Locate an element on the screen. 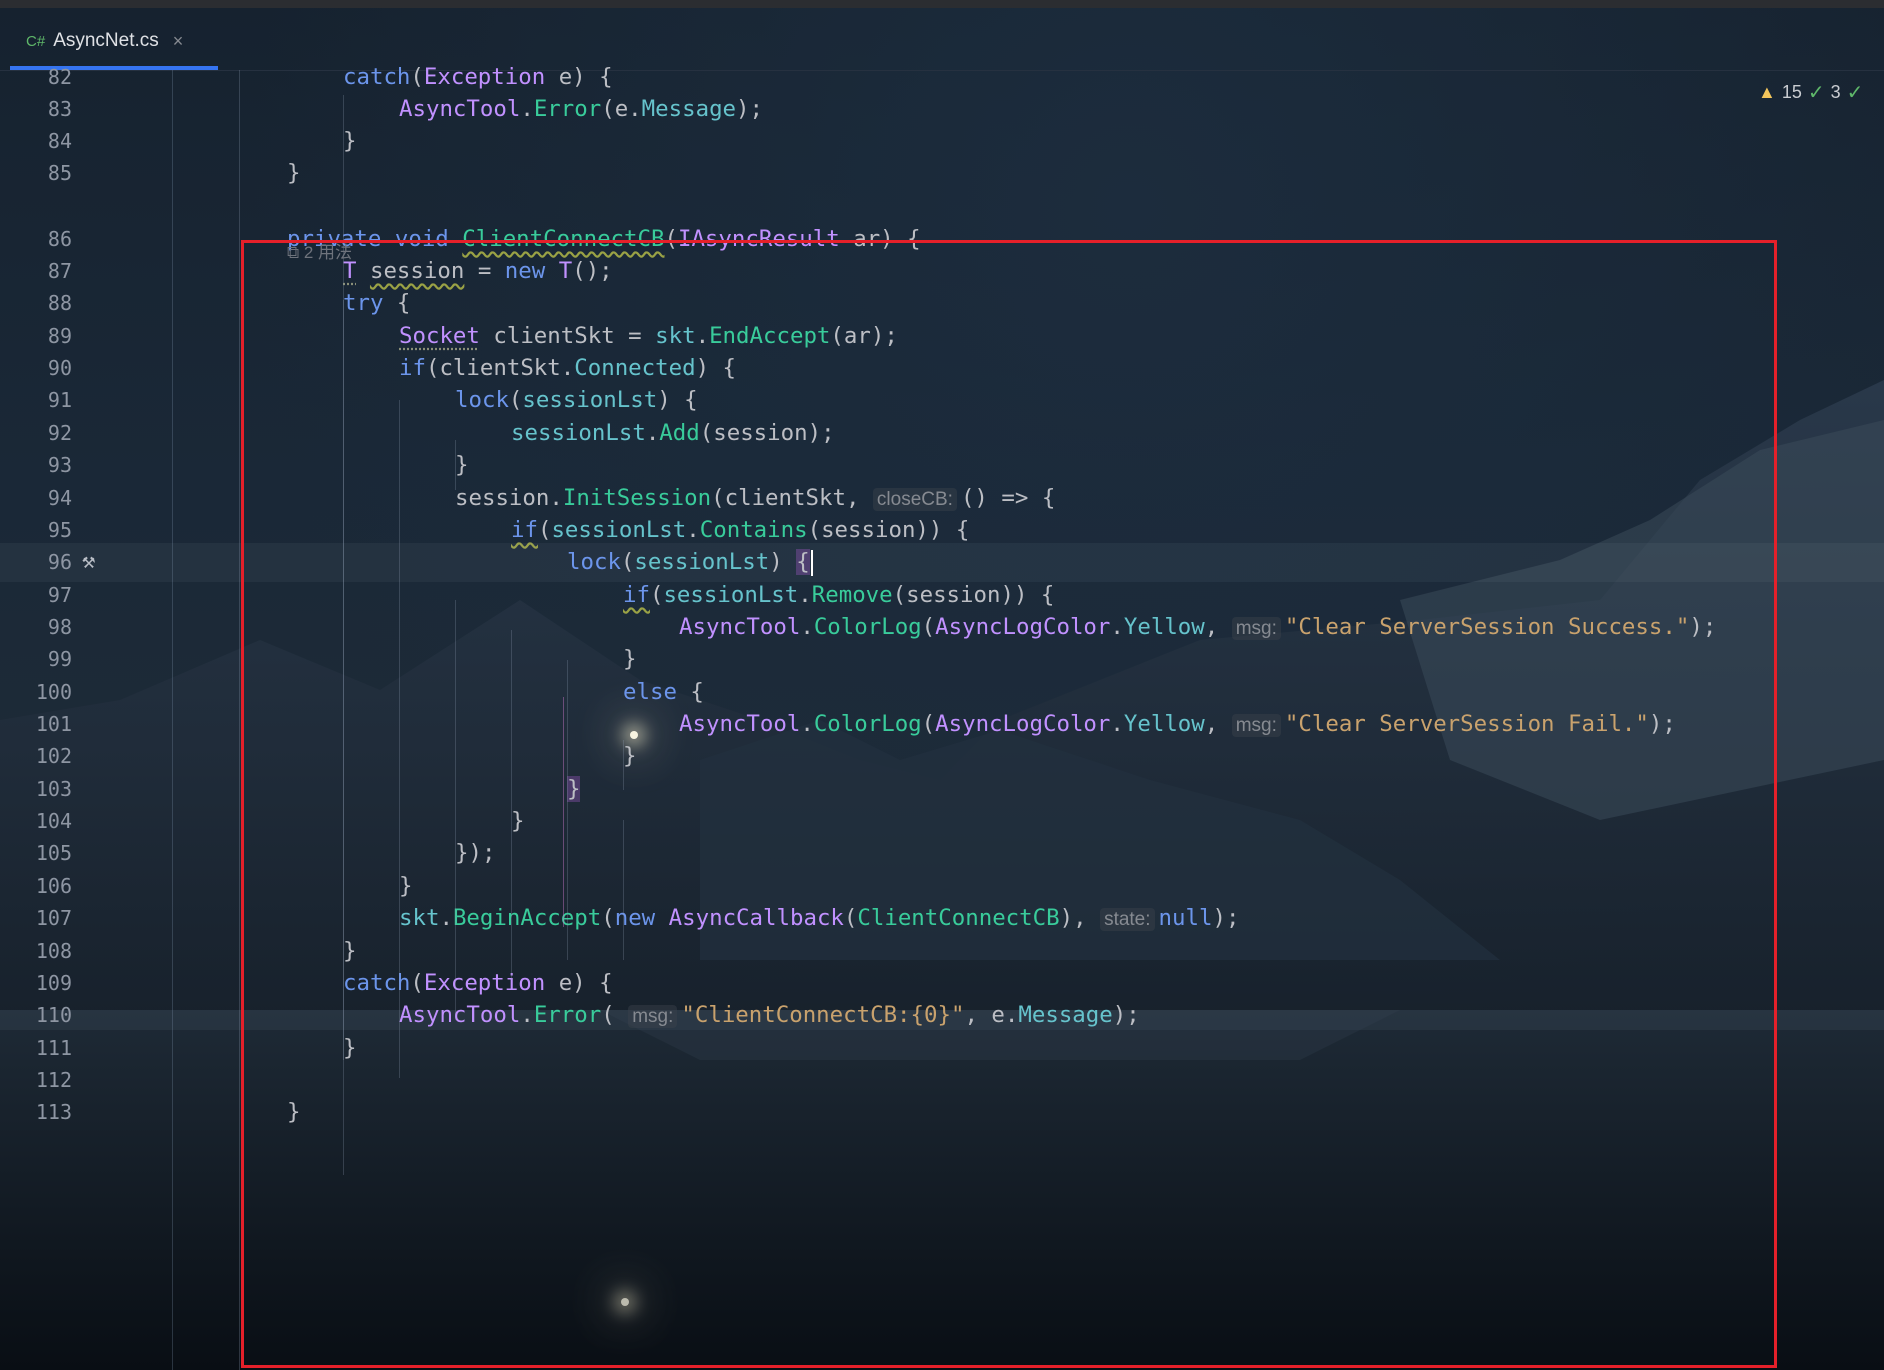  tab-title: AsyncNet.cs is located at coordinates (106, 40).